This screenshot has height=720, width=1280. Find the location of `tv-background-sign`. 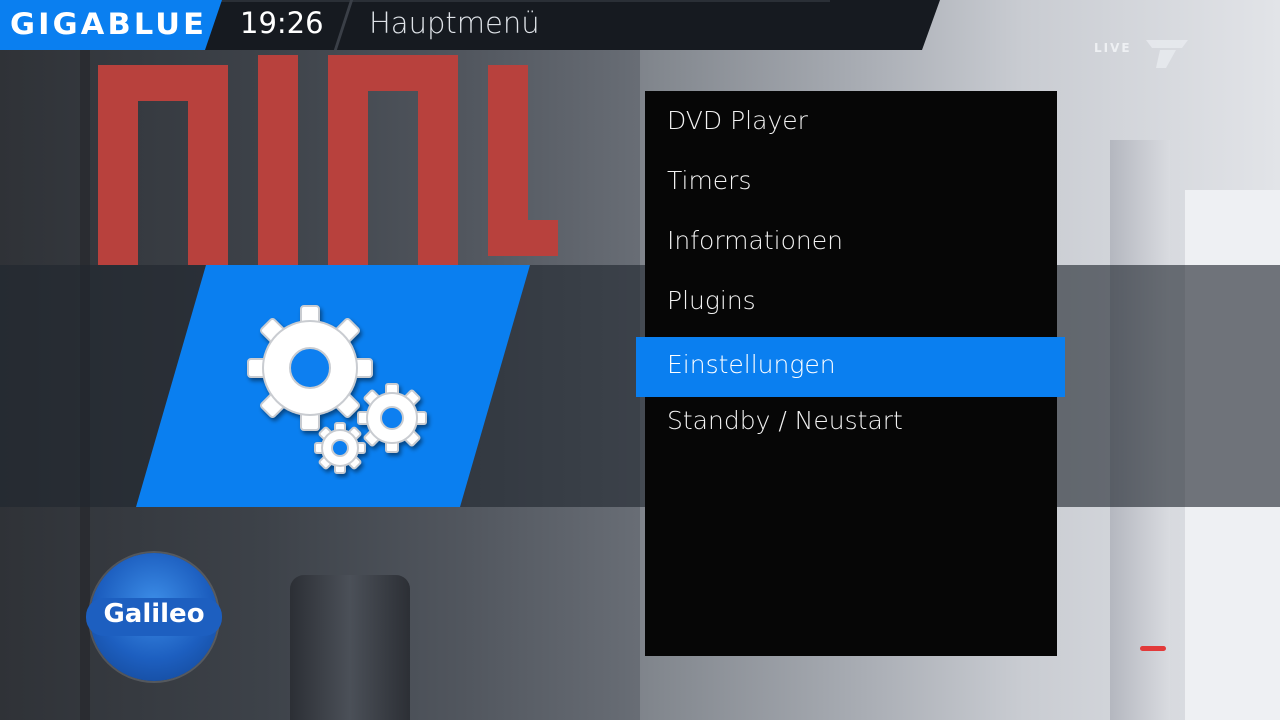

tv-background-sign is located at coordinates (323, 160).